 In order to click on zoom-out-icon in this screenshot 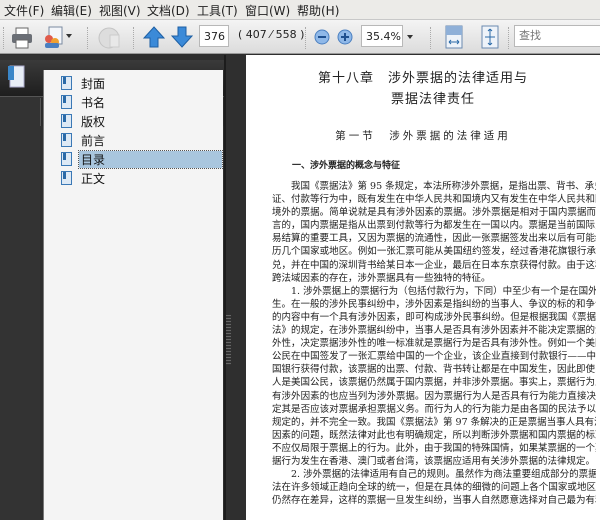, I will do `click(322, 37)`.